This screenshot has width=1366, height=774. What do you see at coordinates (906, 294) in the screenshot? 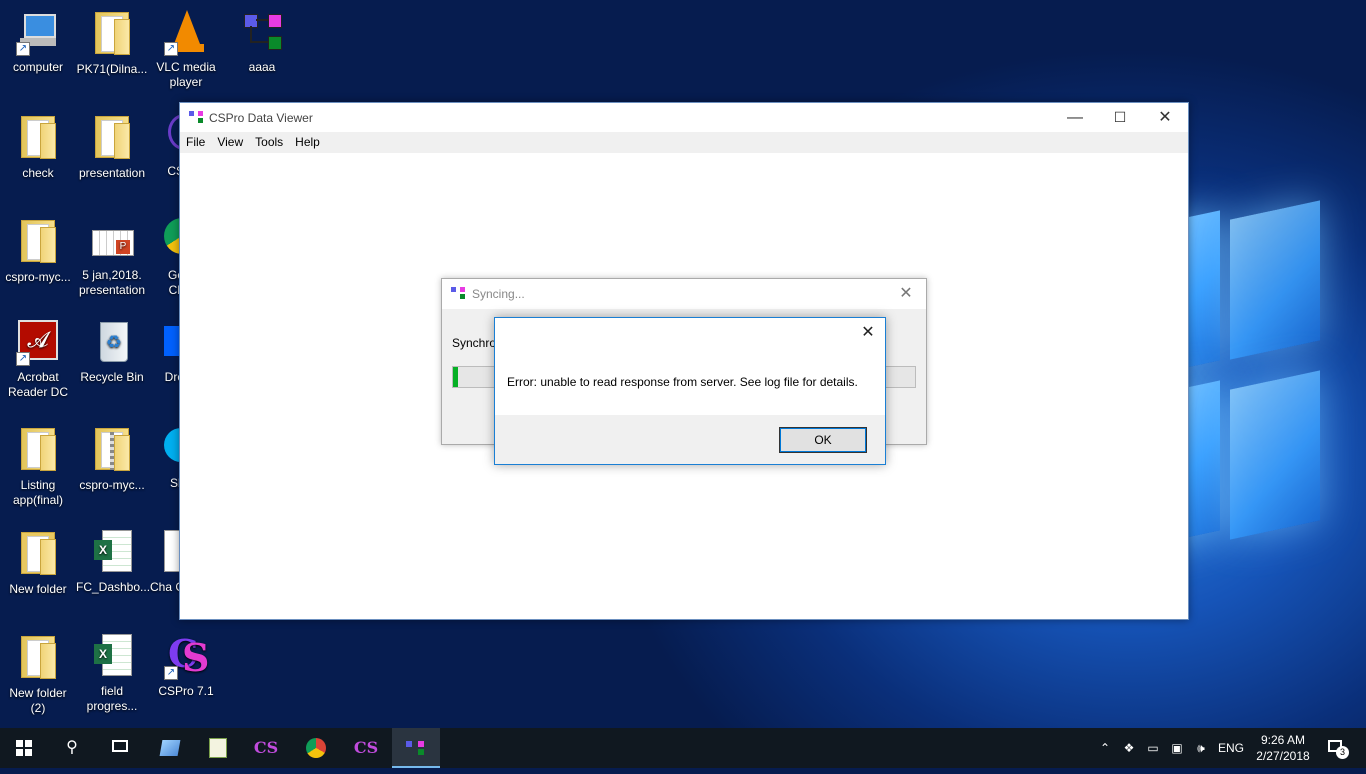
I see `syncing-close-button: ✕` at bounding box center [906, 294].